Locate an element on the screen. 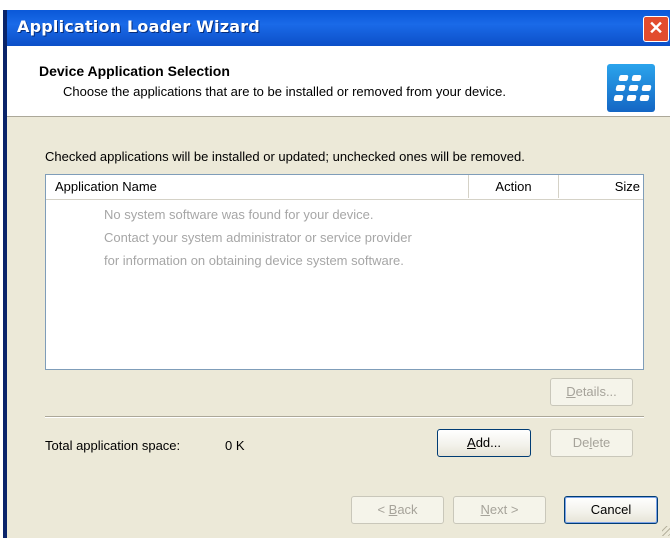  total-space-label: Total application space: is located at coordinates (113, 445).